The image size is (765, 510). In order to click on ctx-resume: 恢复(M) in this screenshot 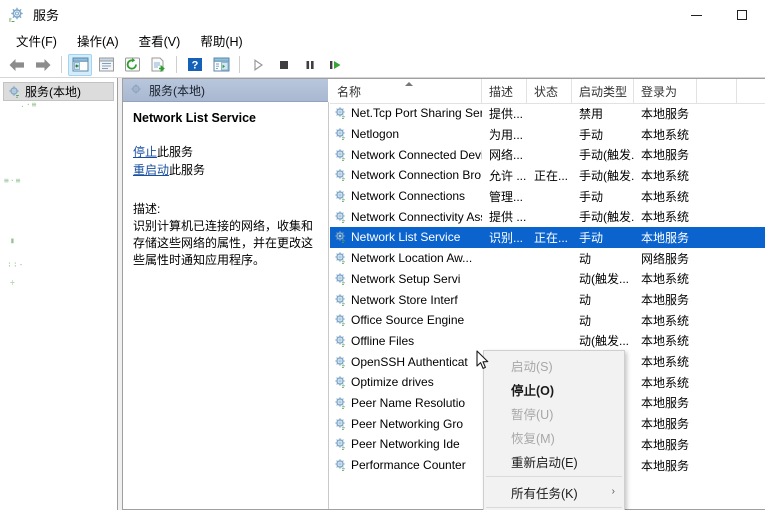, I will do `click(554, 437)`.